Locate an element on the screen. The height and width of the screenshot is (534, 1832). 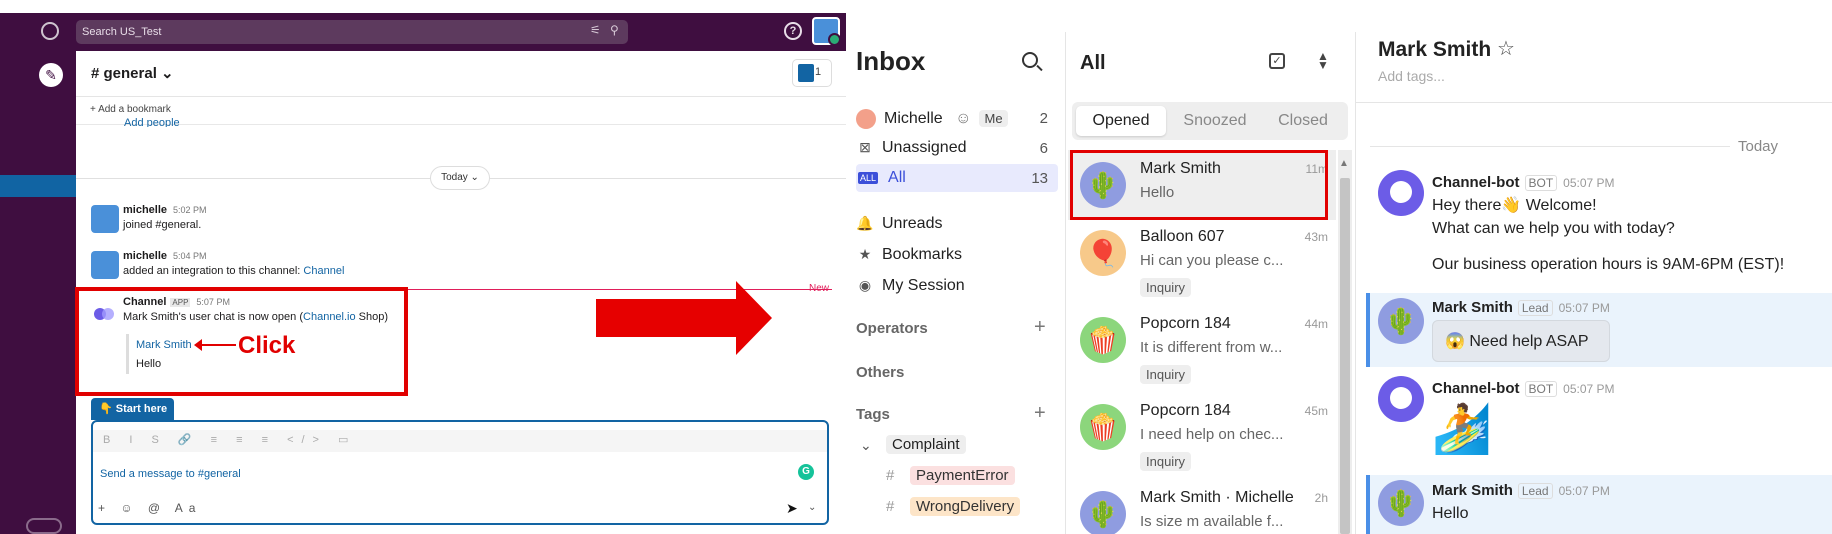
send-icon: ➤ is located at coordinates (792, 508).